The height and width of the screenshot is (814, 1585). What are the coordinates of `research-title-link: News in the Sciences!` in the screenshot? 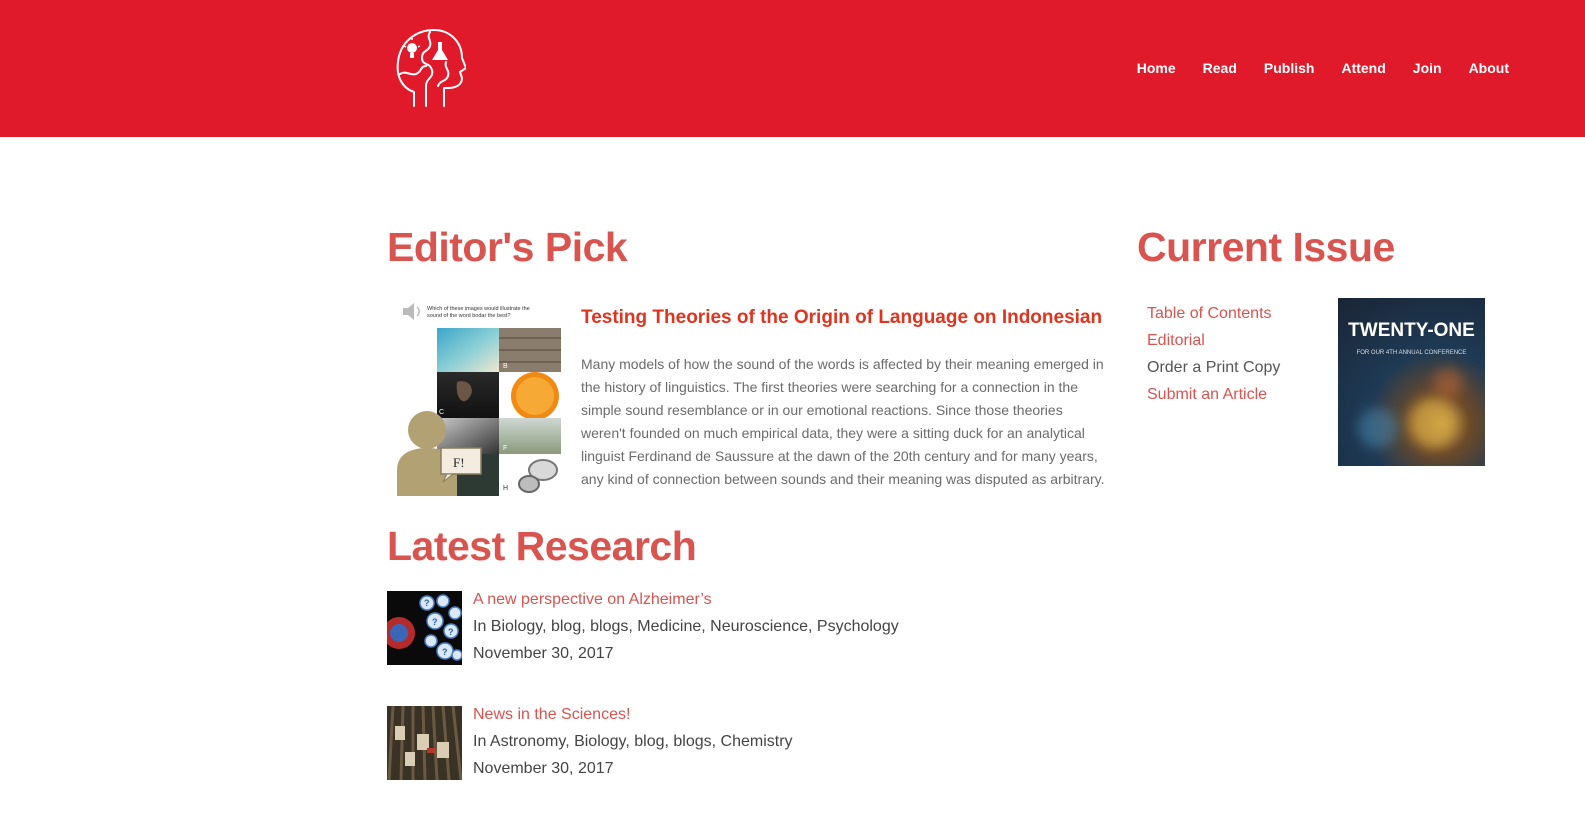 It's located at (551, 715).